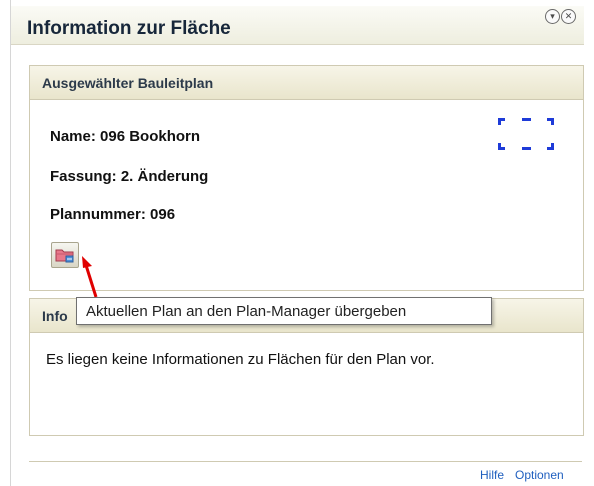 Image resolution: width=594 pixels, height=486 pixels. I want to click on close-icon: ✕, so click(568, 16).